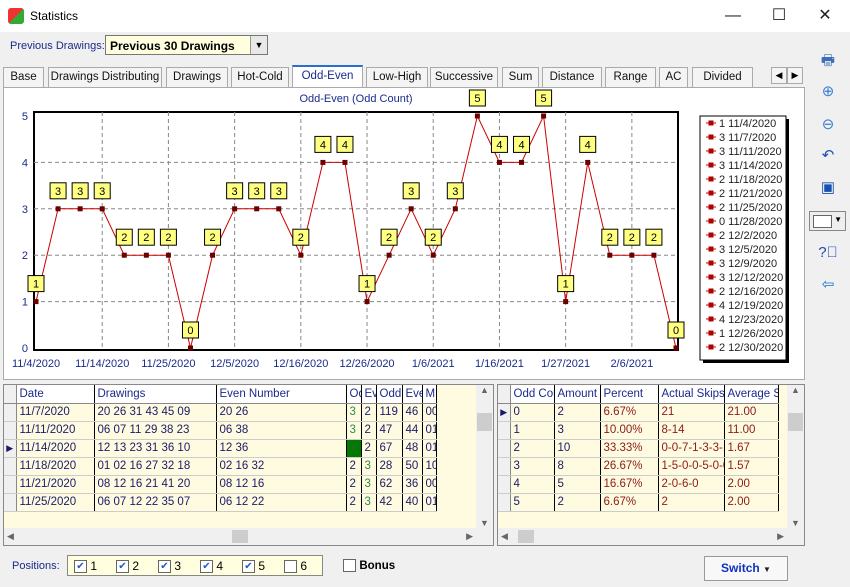  Describe the element at coordinates (825, 16) in the screenshot. I see `close-button: ✕` at that location.